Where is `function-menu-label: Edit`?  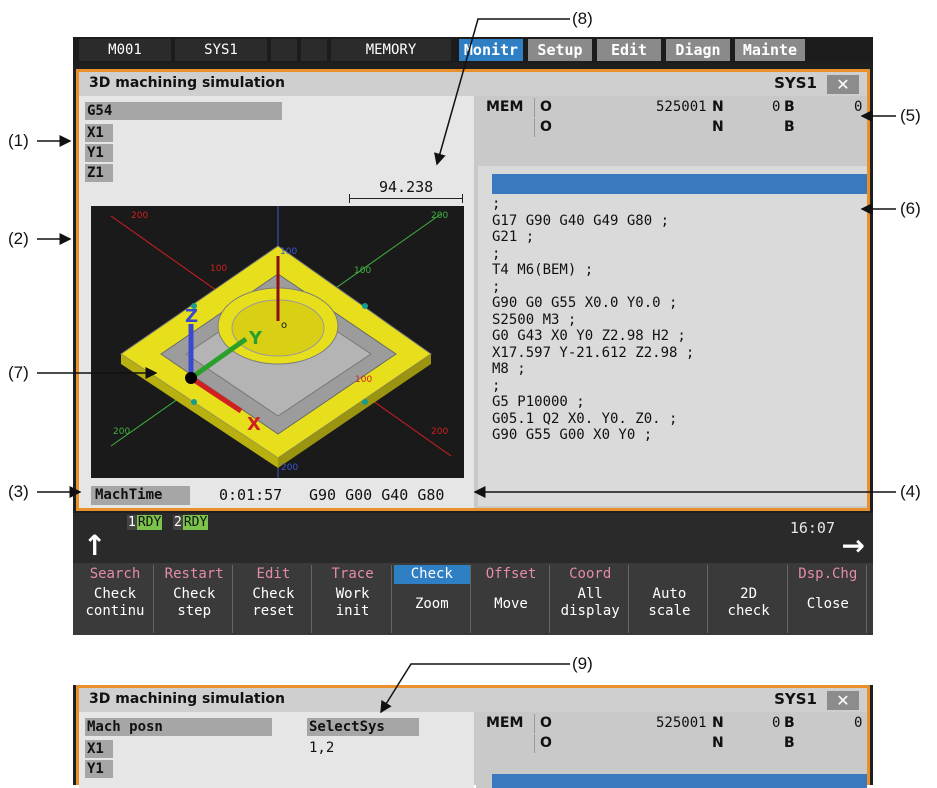
function-menu-label: Edit is located at coordinates (273, 574).